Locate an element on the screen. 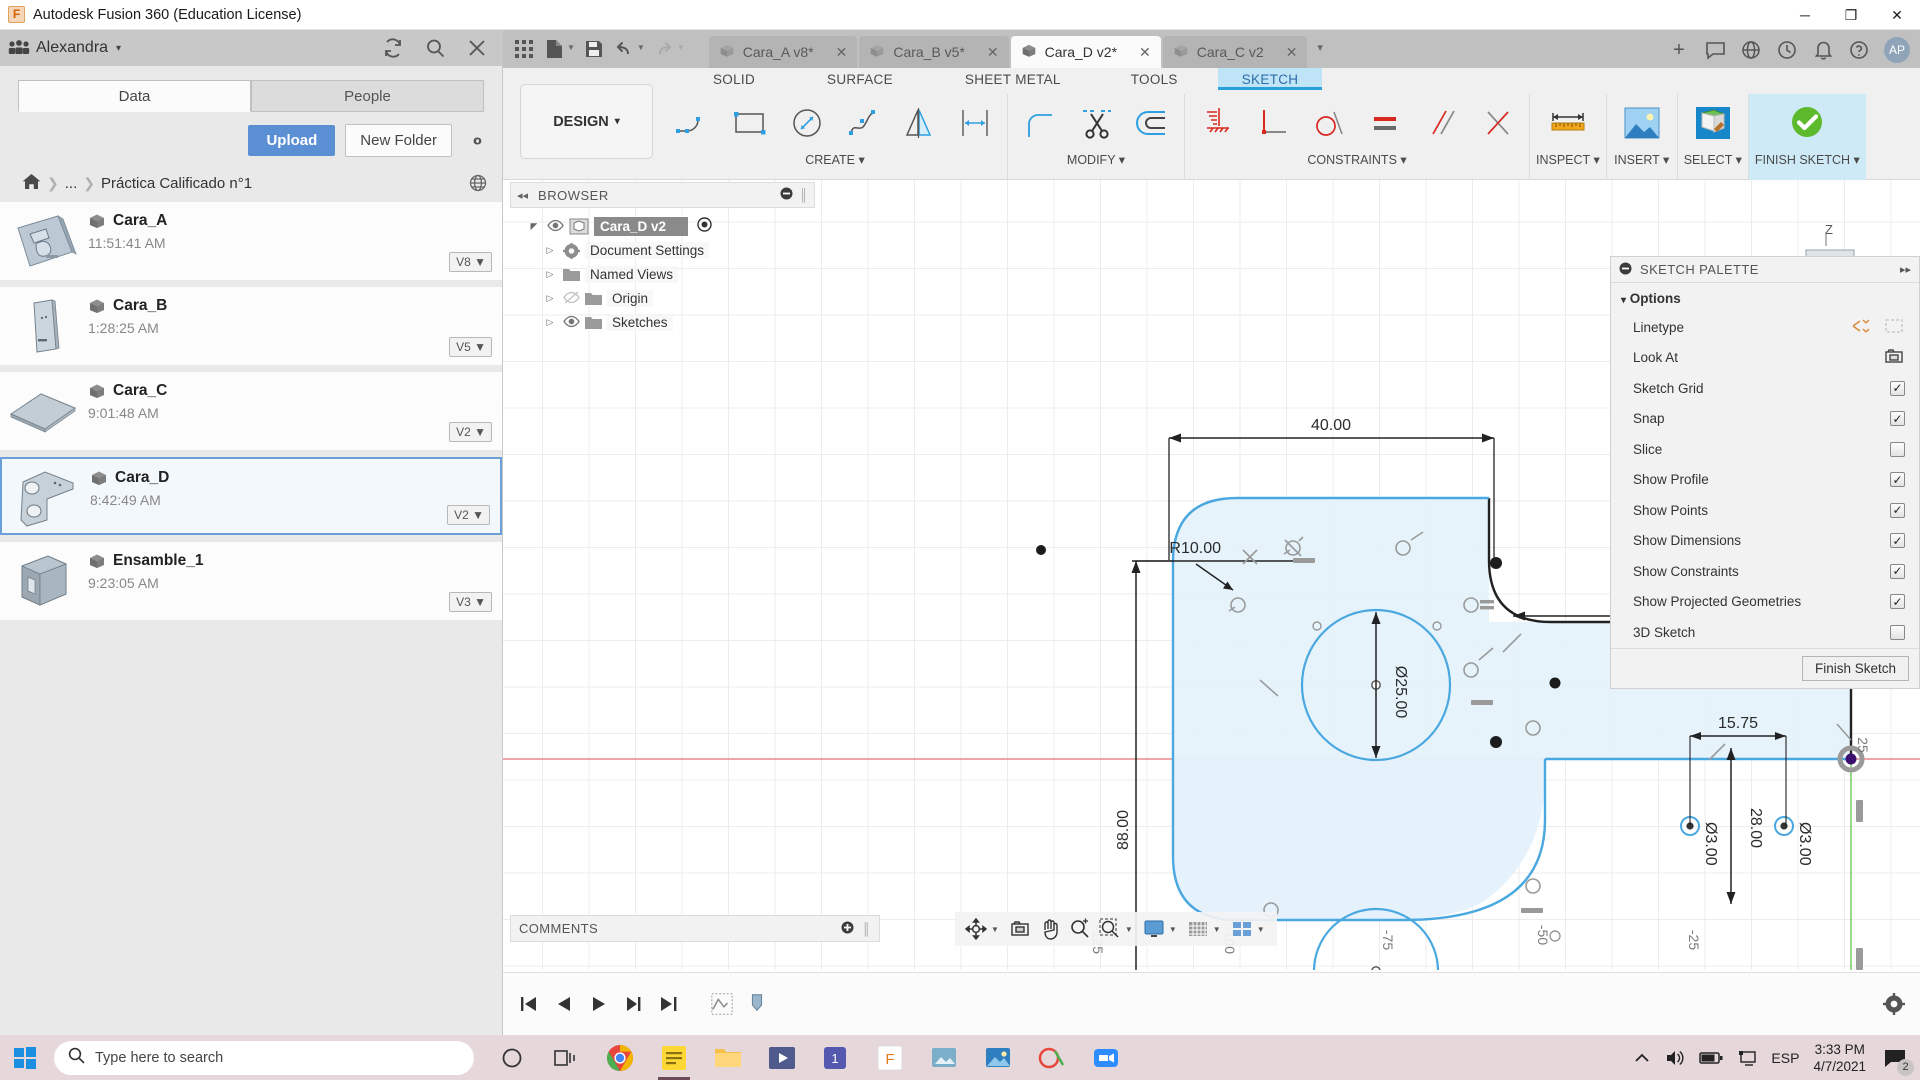 The width and height of the screenshot is (1920, 1080). version-badge: V2 ▼ is located at coordinates (468, 515).